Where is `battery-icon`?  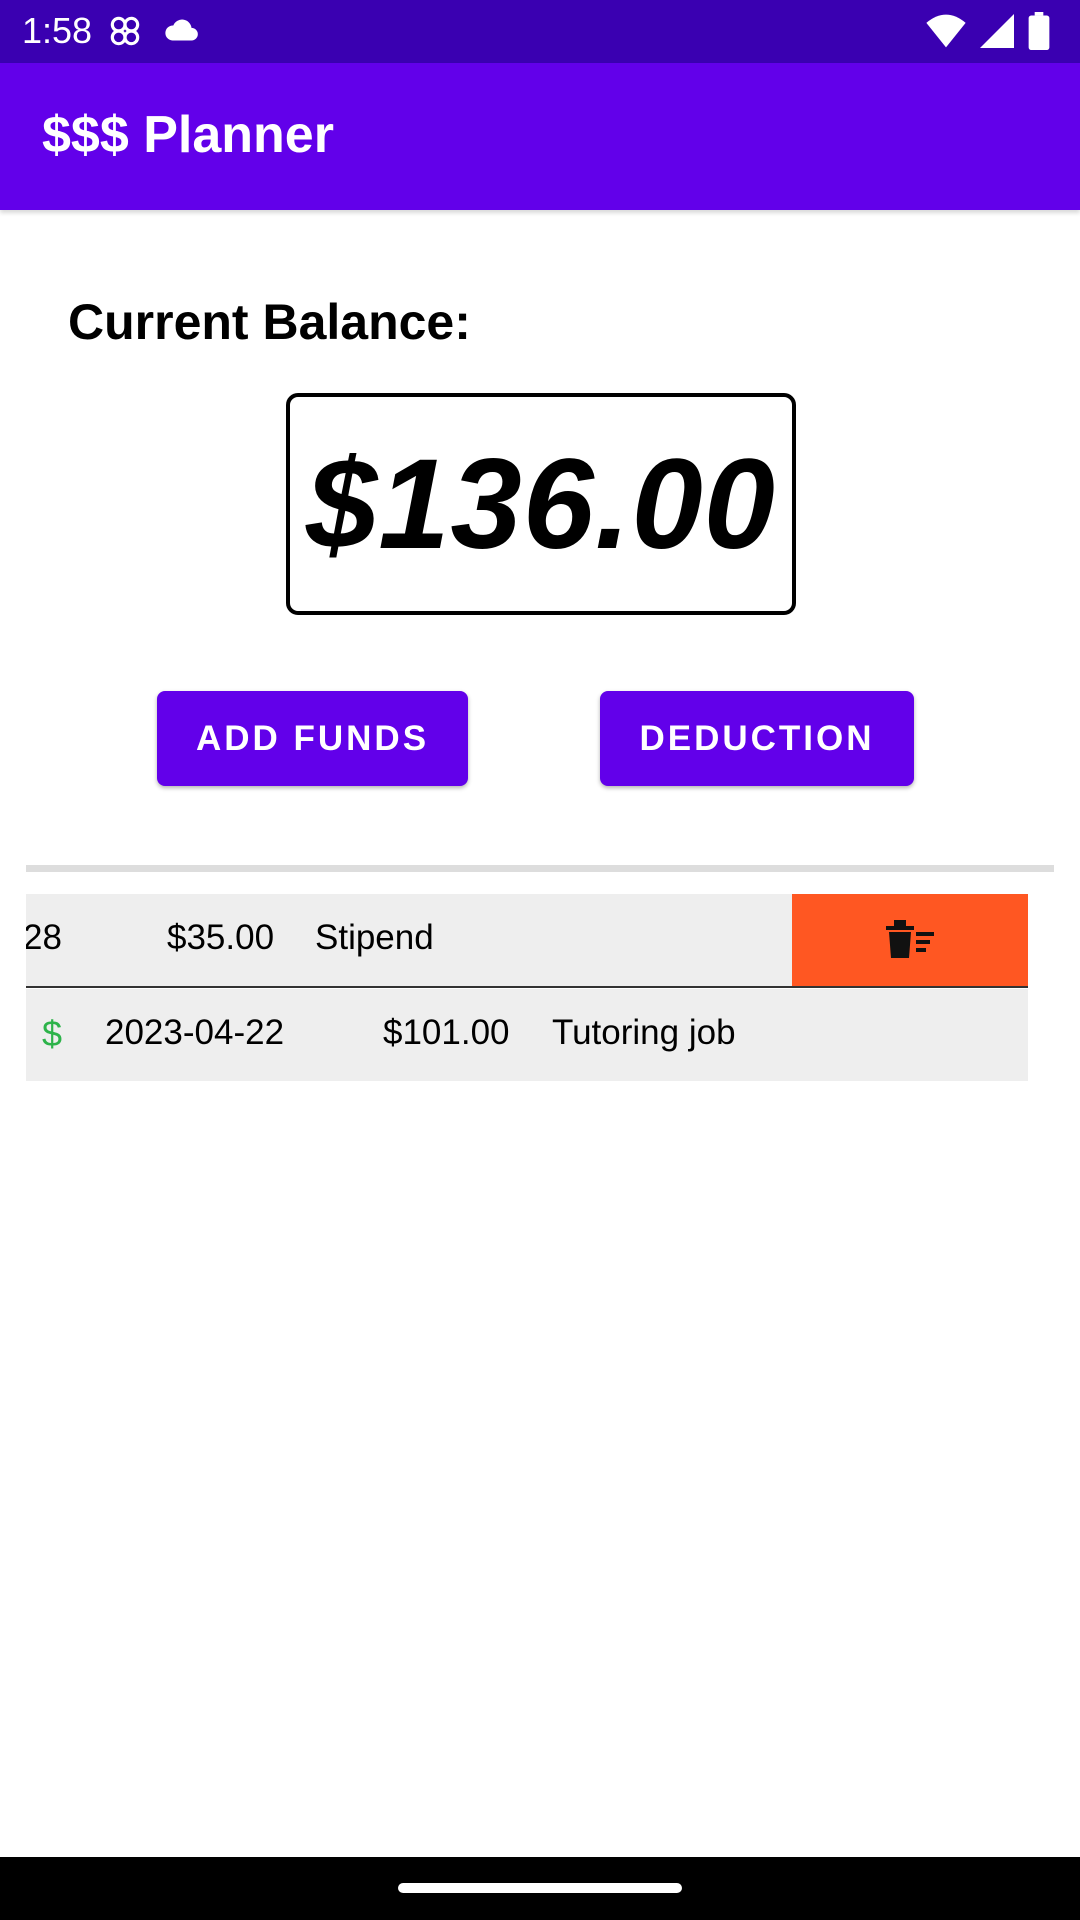
battery-icon is located at coordinates (1039, 33).